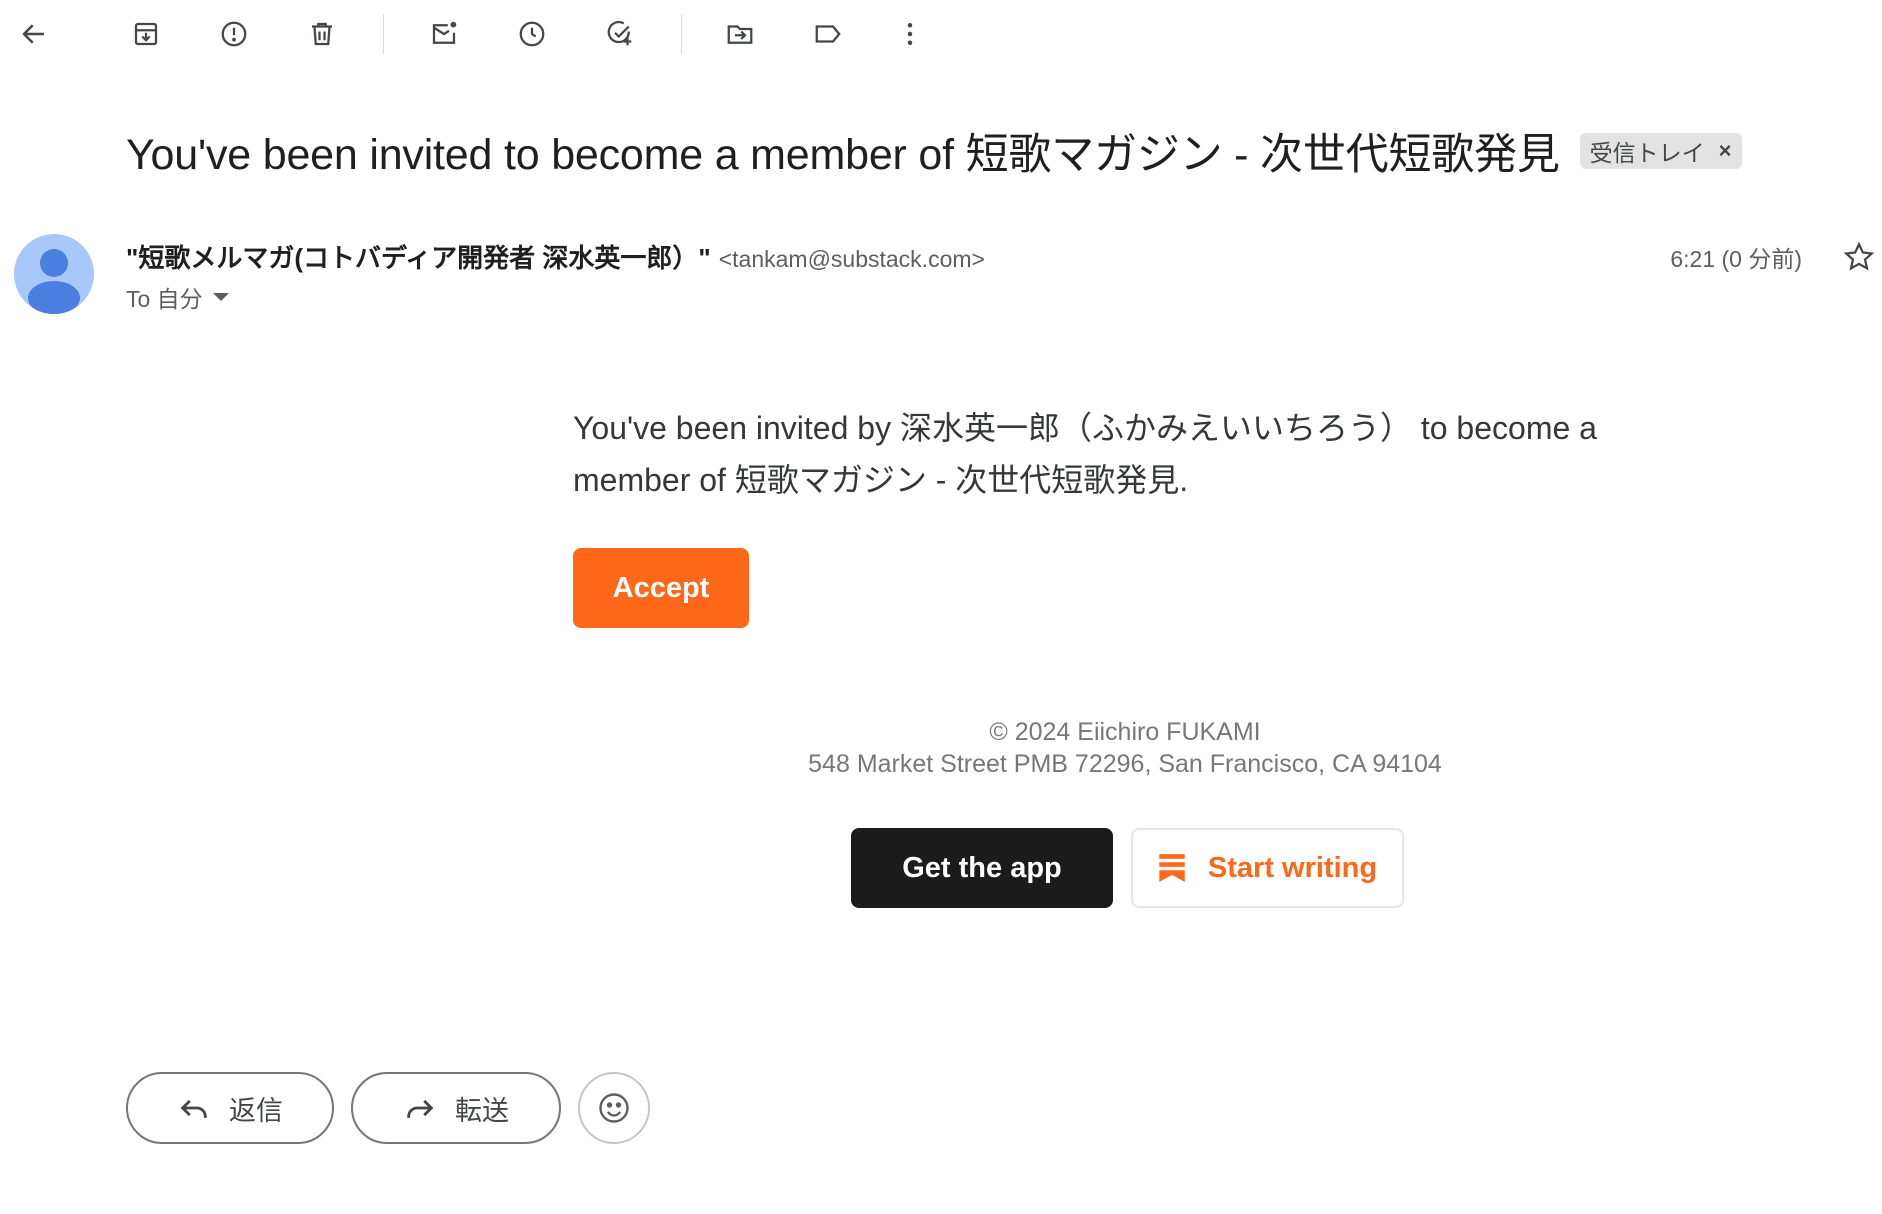 The image size is (1882, 1214). I want to click on emoji-reaction-button, so click(614, 1108).